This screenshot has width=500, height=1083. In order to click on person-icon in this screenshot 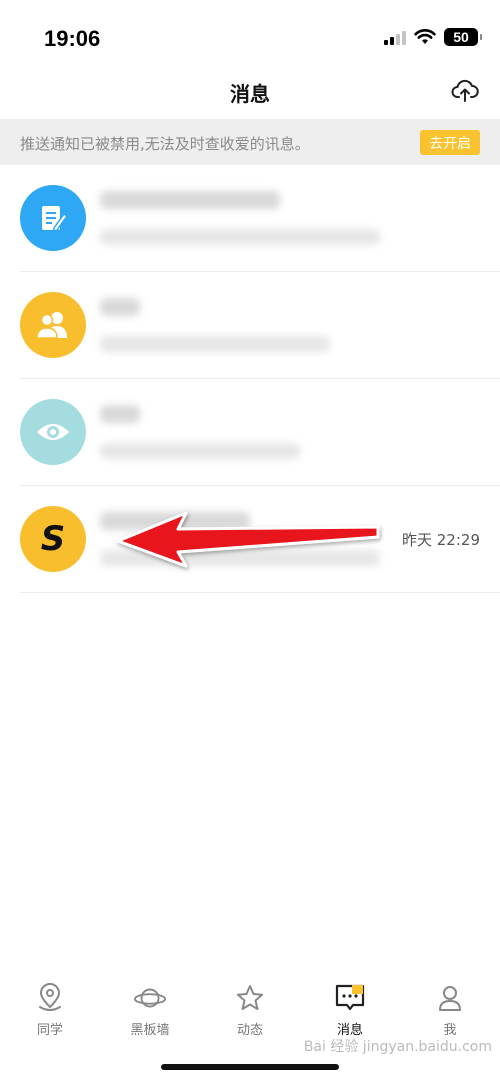, I will do `click(450, 998)`.